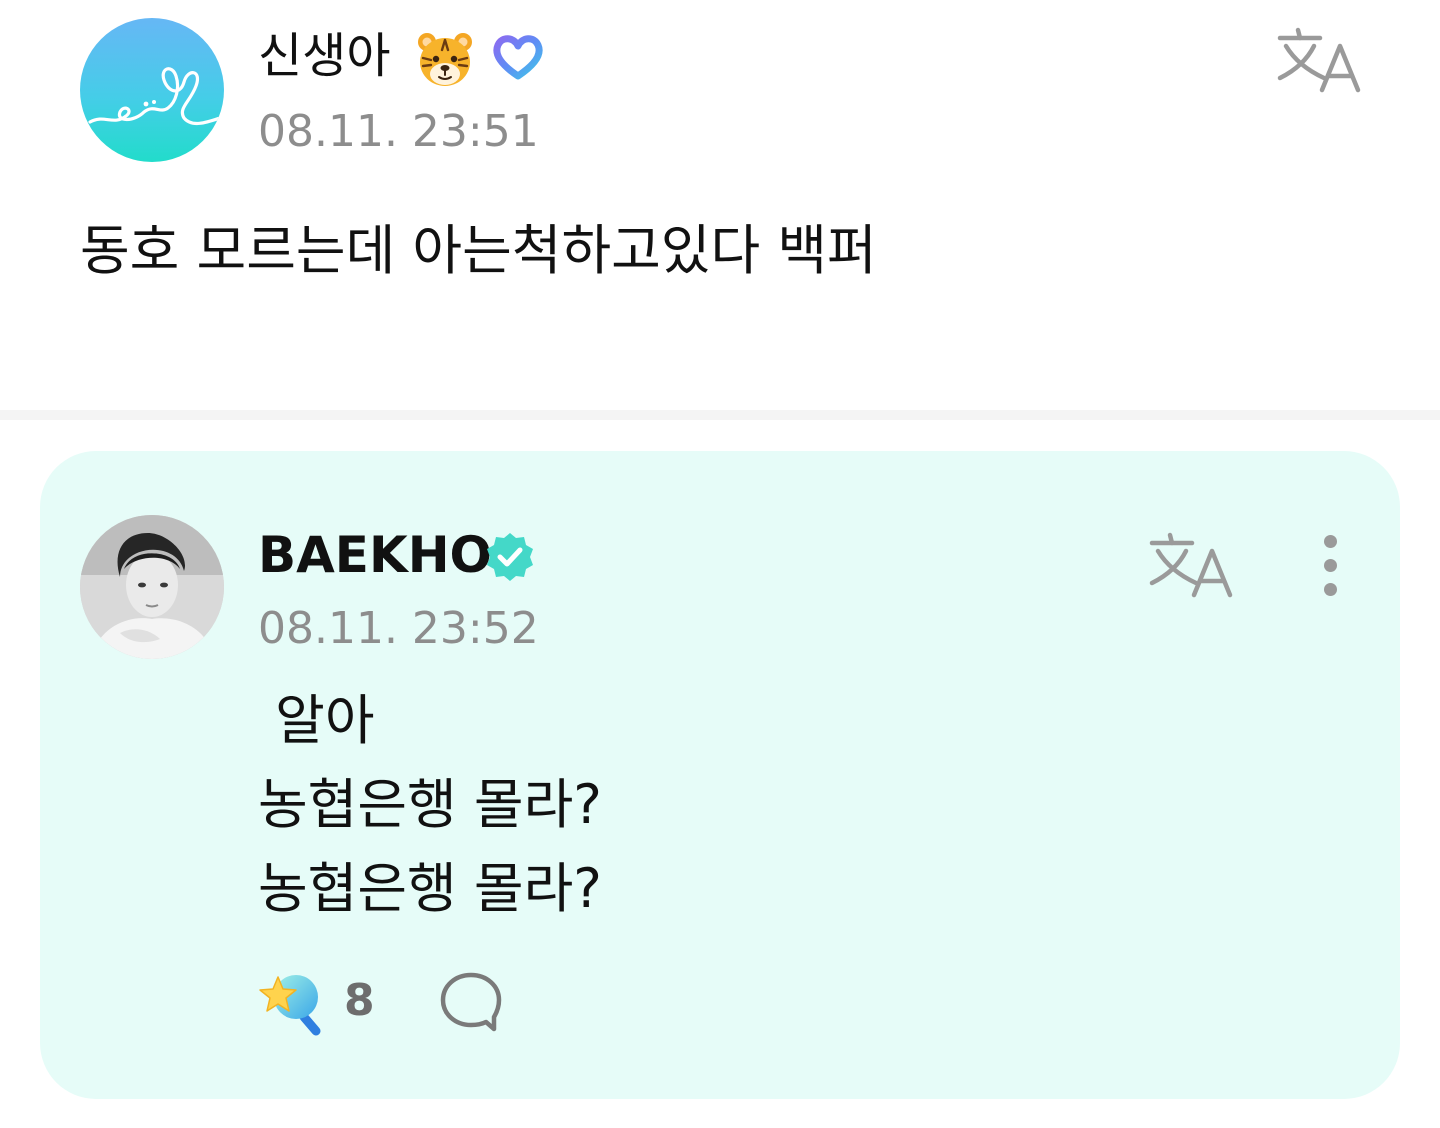 The height and width of the screenshot is (1128, 1440). What do you see at coordinates (720, 415) in the screenshot?
I see `section-divider` at bounding box center [720, 415].